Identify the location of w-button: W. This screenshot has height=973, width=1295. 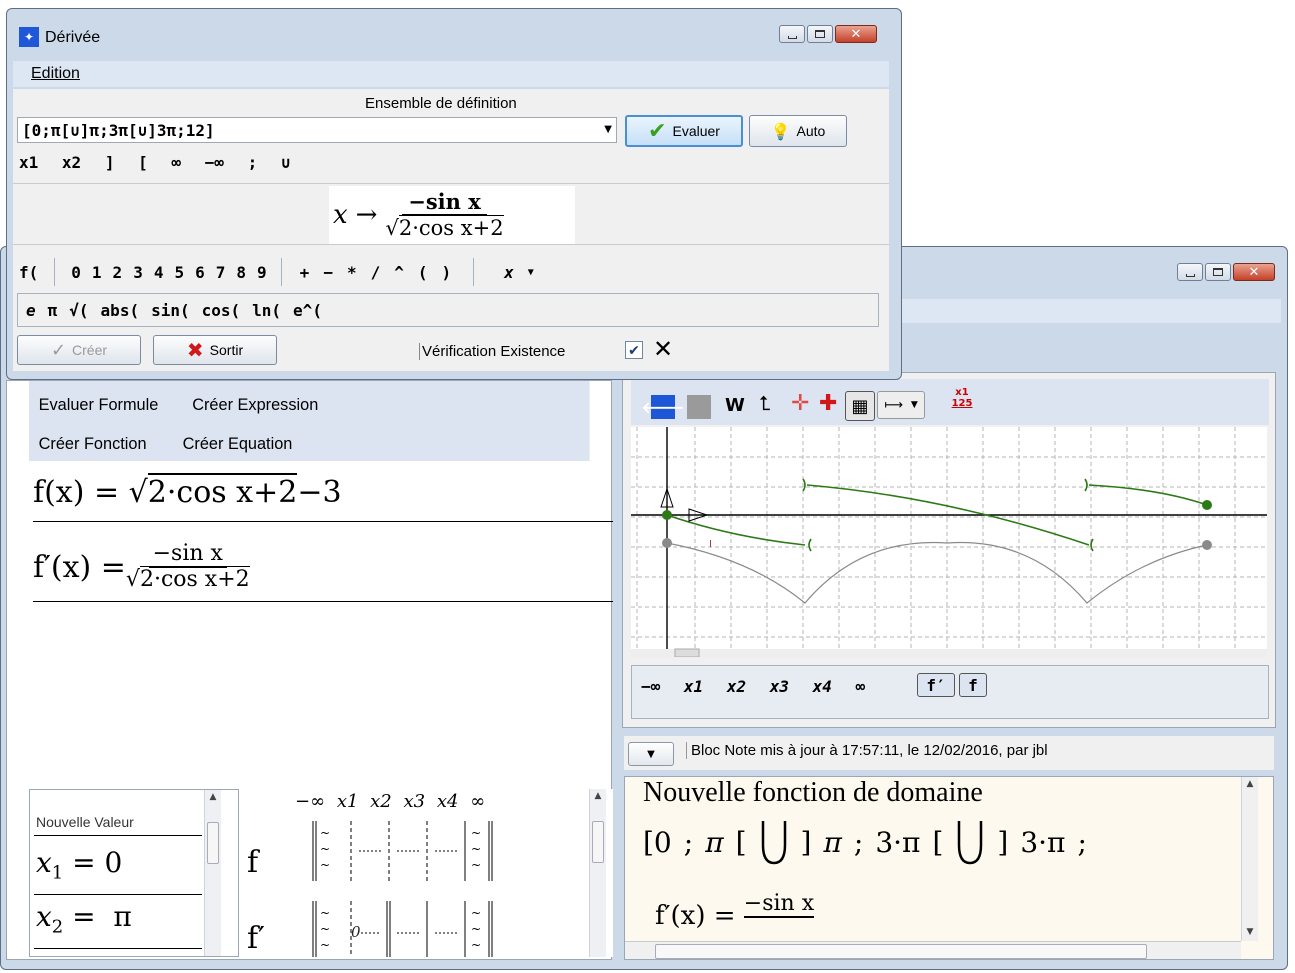
(735, 405).